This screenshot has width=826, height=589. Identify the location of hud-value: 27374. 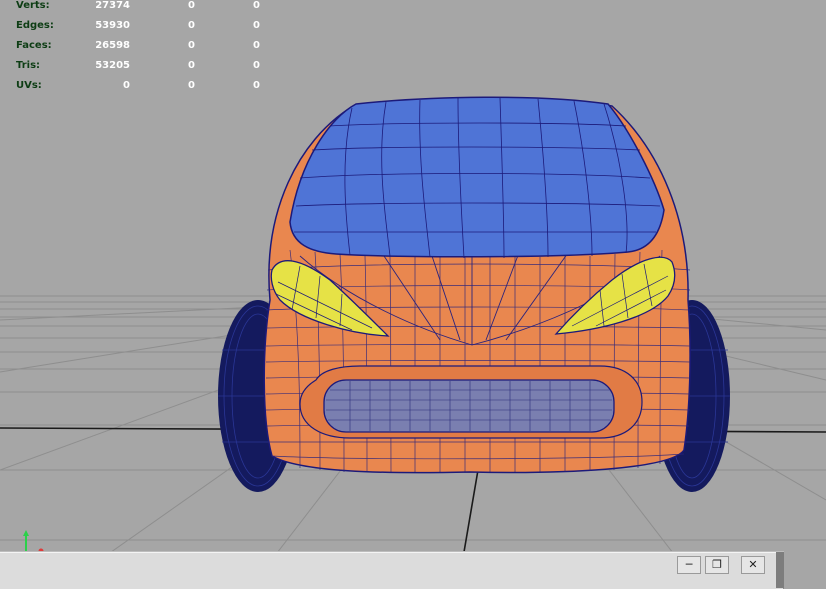
(112, 5).